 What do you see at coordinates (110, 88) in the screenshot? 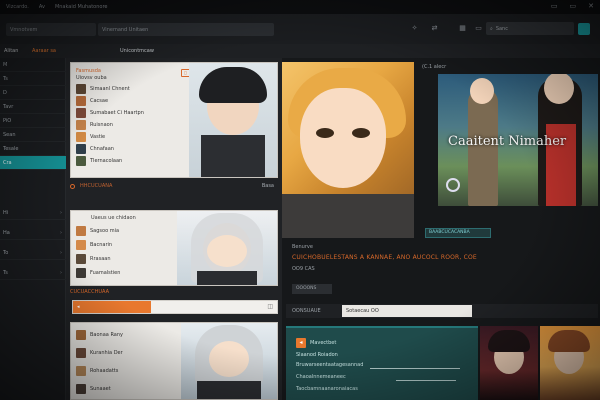
I see `list-item-label: Simaanl Chnent` at bounding box center [110, 88].